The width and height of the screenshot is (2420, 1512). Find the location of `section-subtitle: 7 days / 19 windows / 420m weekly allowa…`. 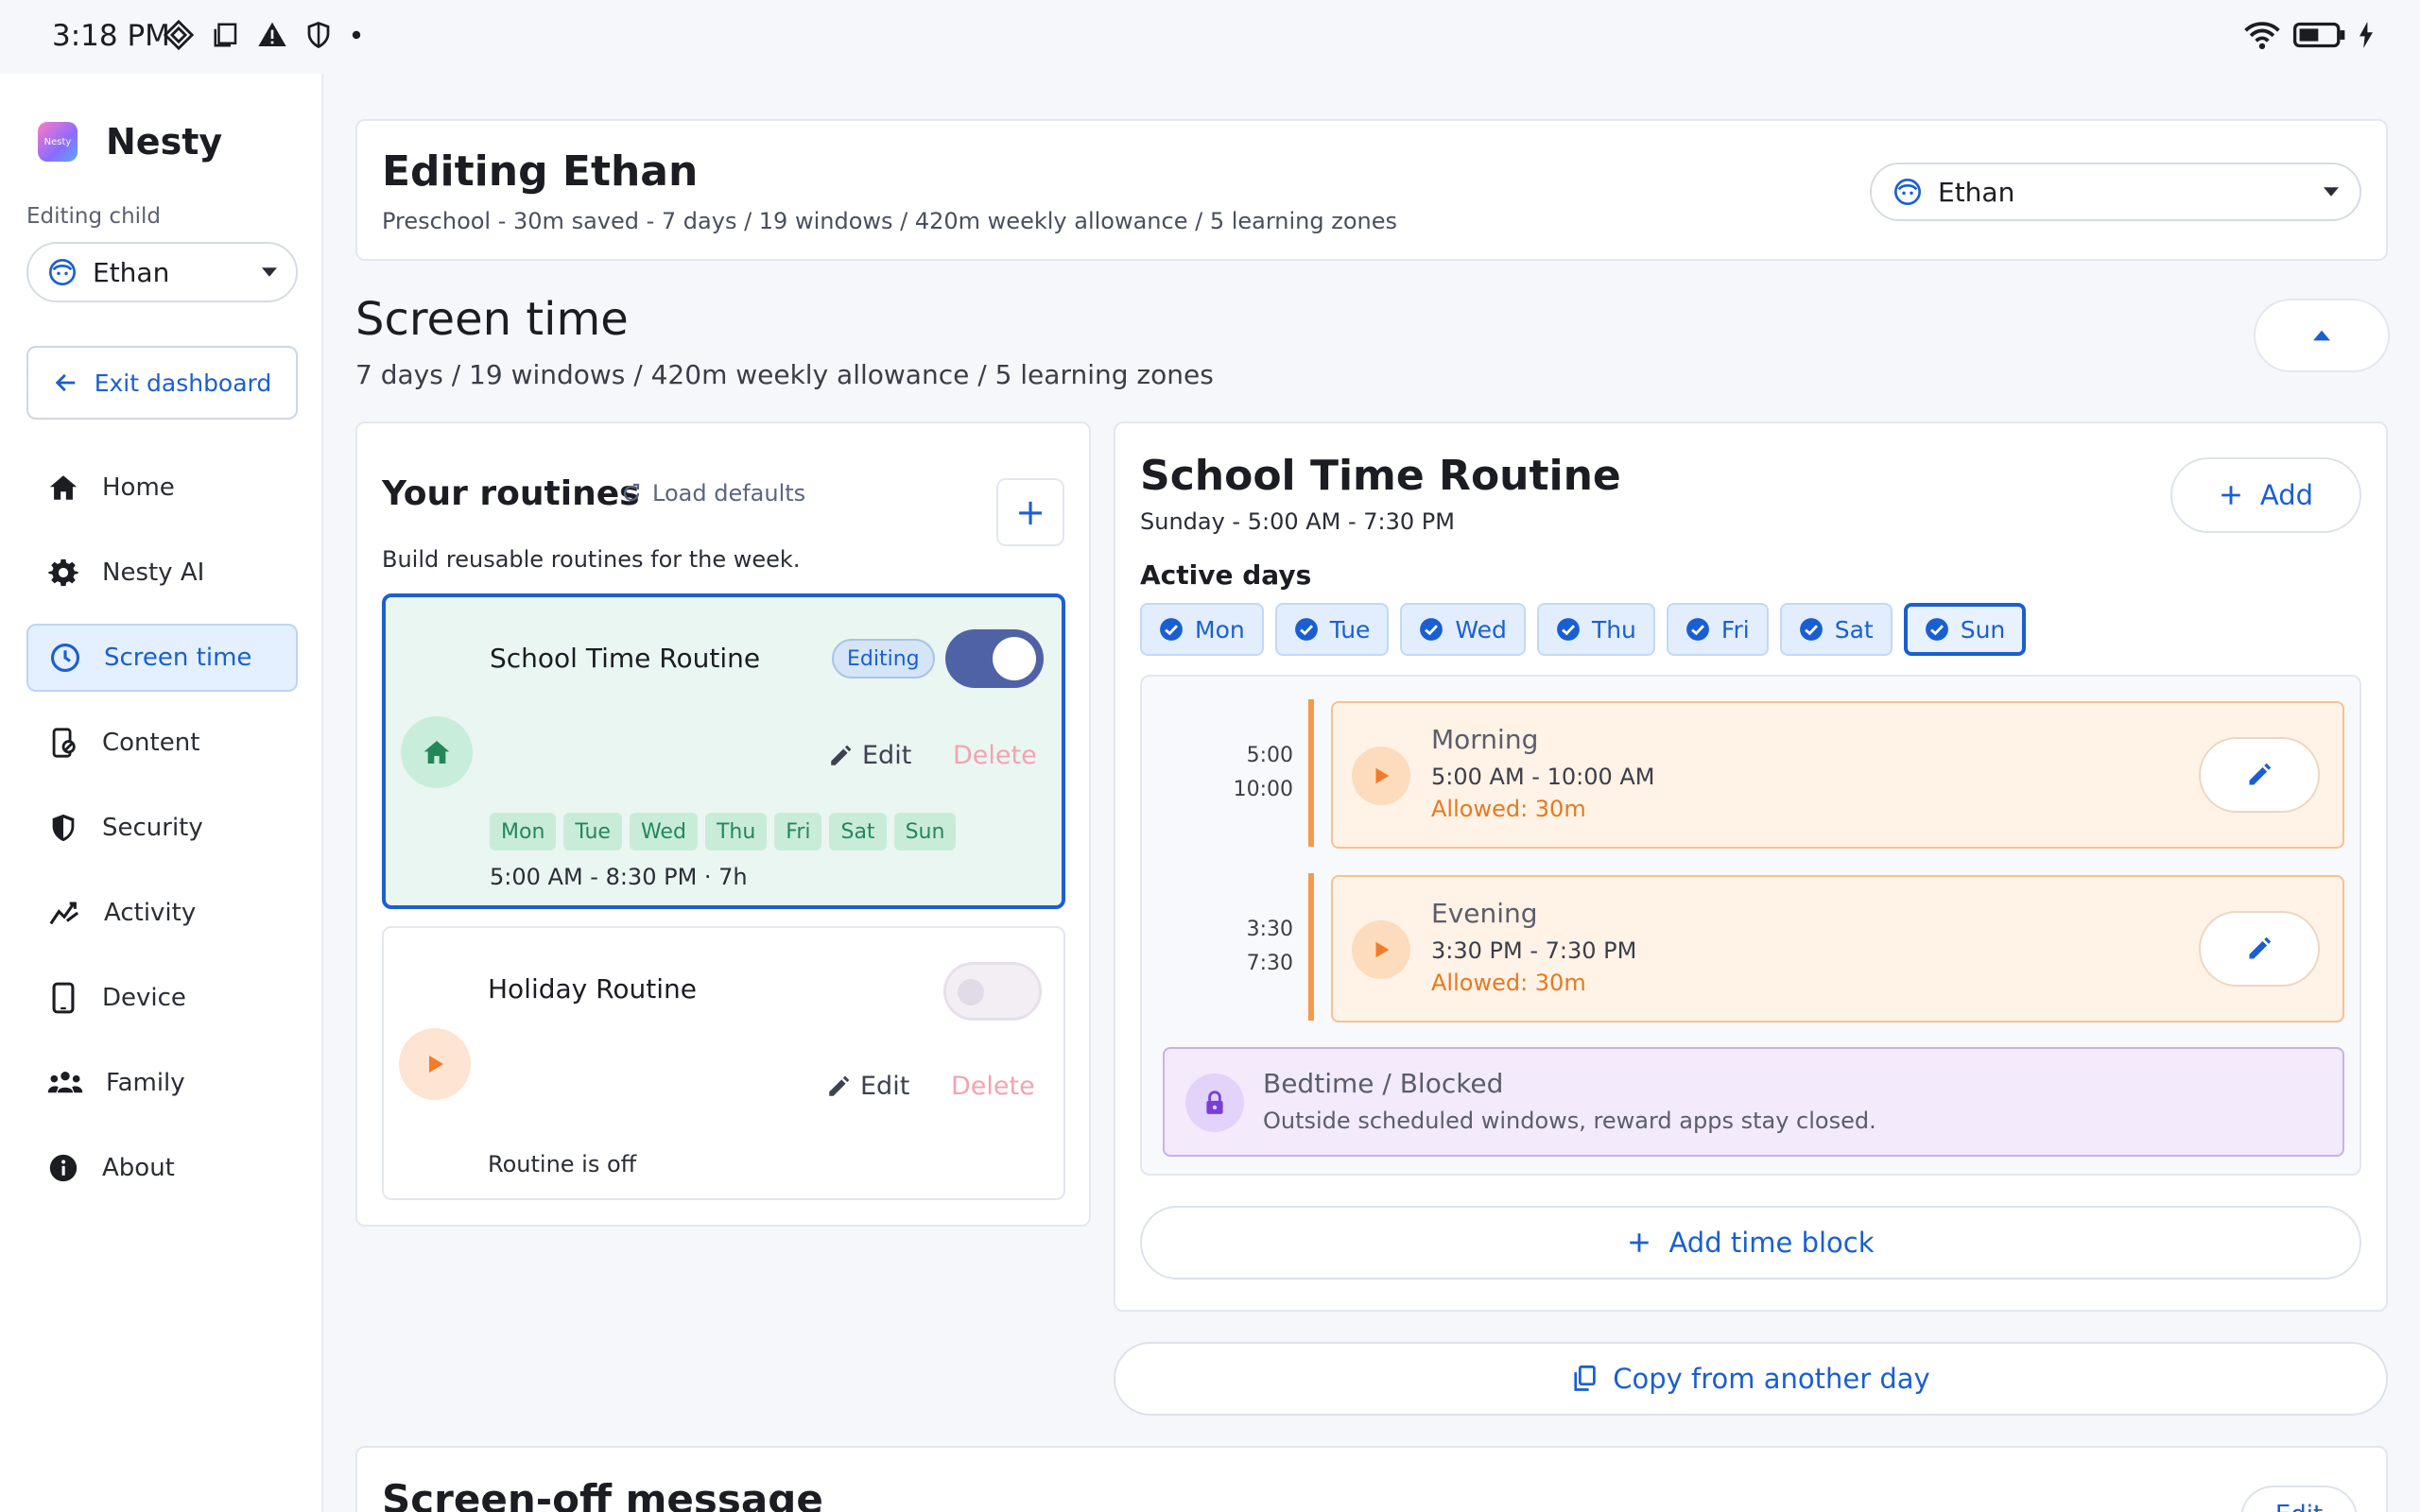

section-subtitle: 7 days / 19 windows / 420m weekly allowa… is located at coordinates (785, 374).